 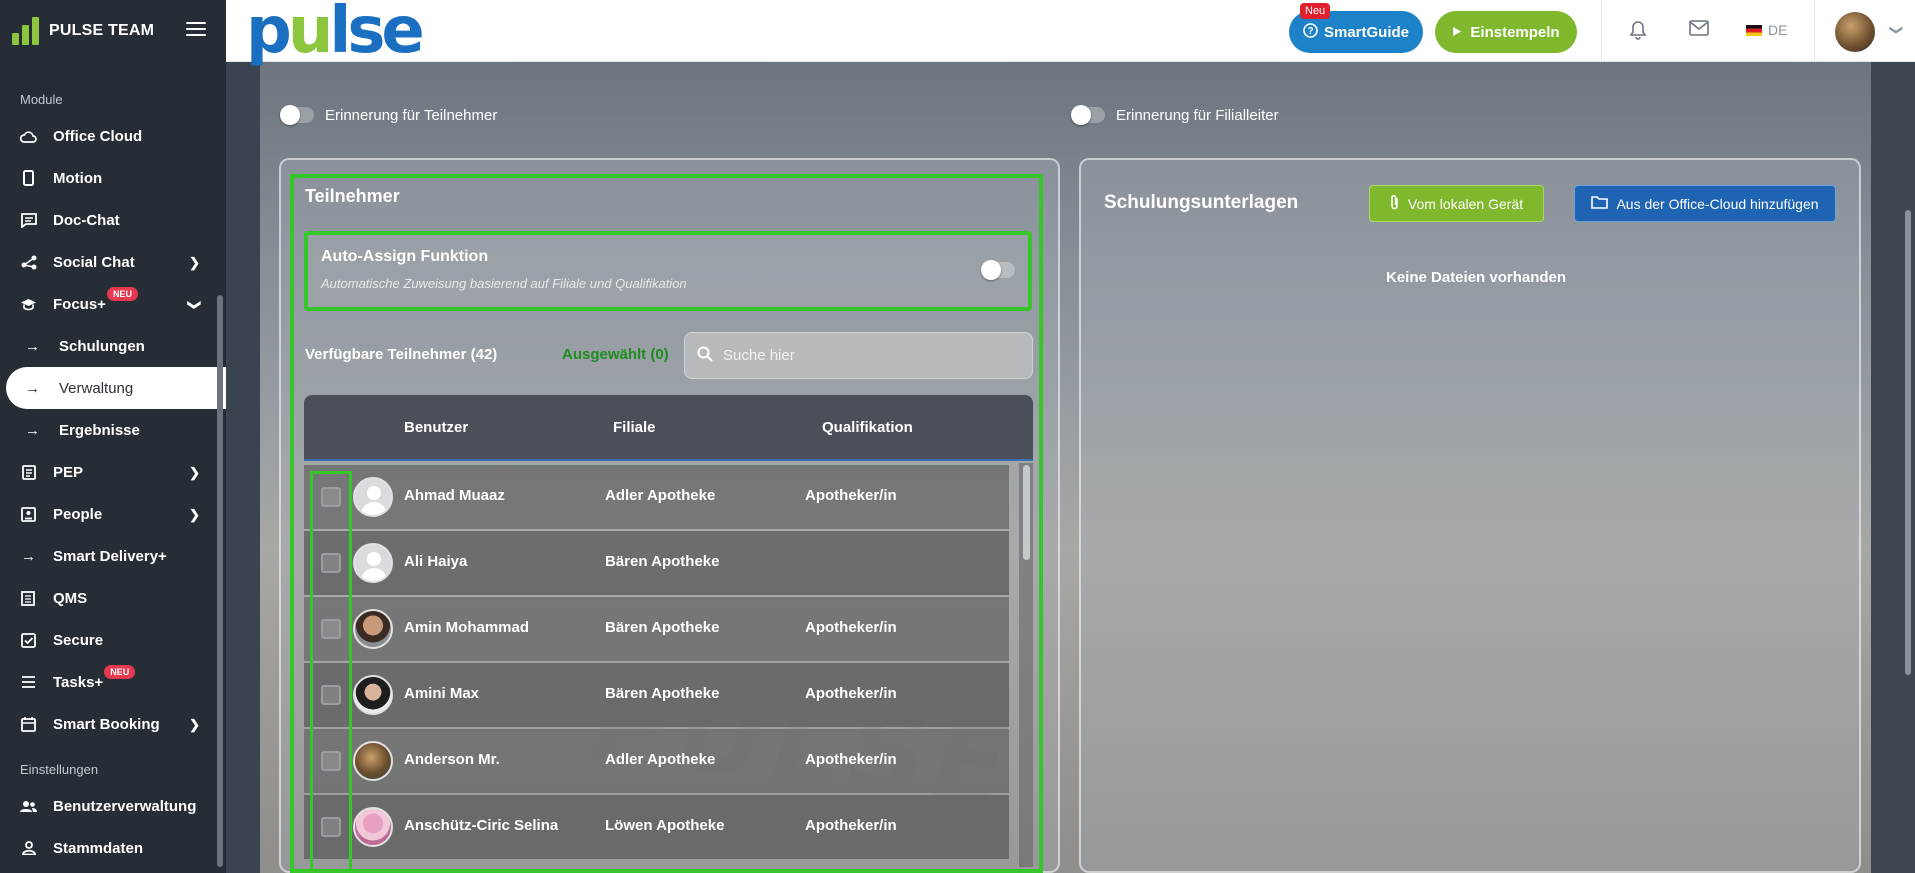 I want to click on sidebar-item-label: Stammdaten, so click(x=98, y=848).